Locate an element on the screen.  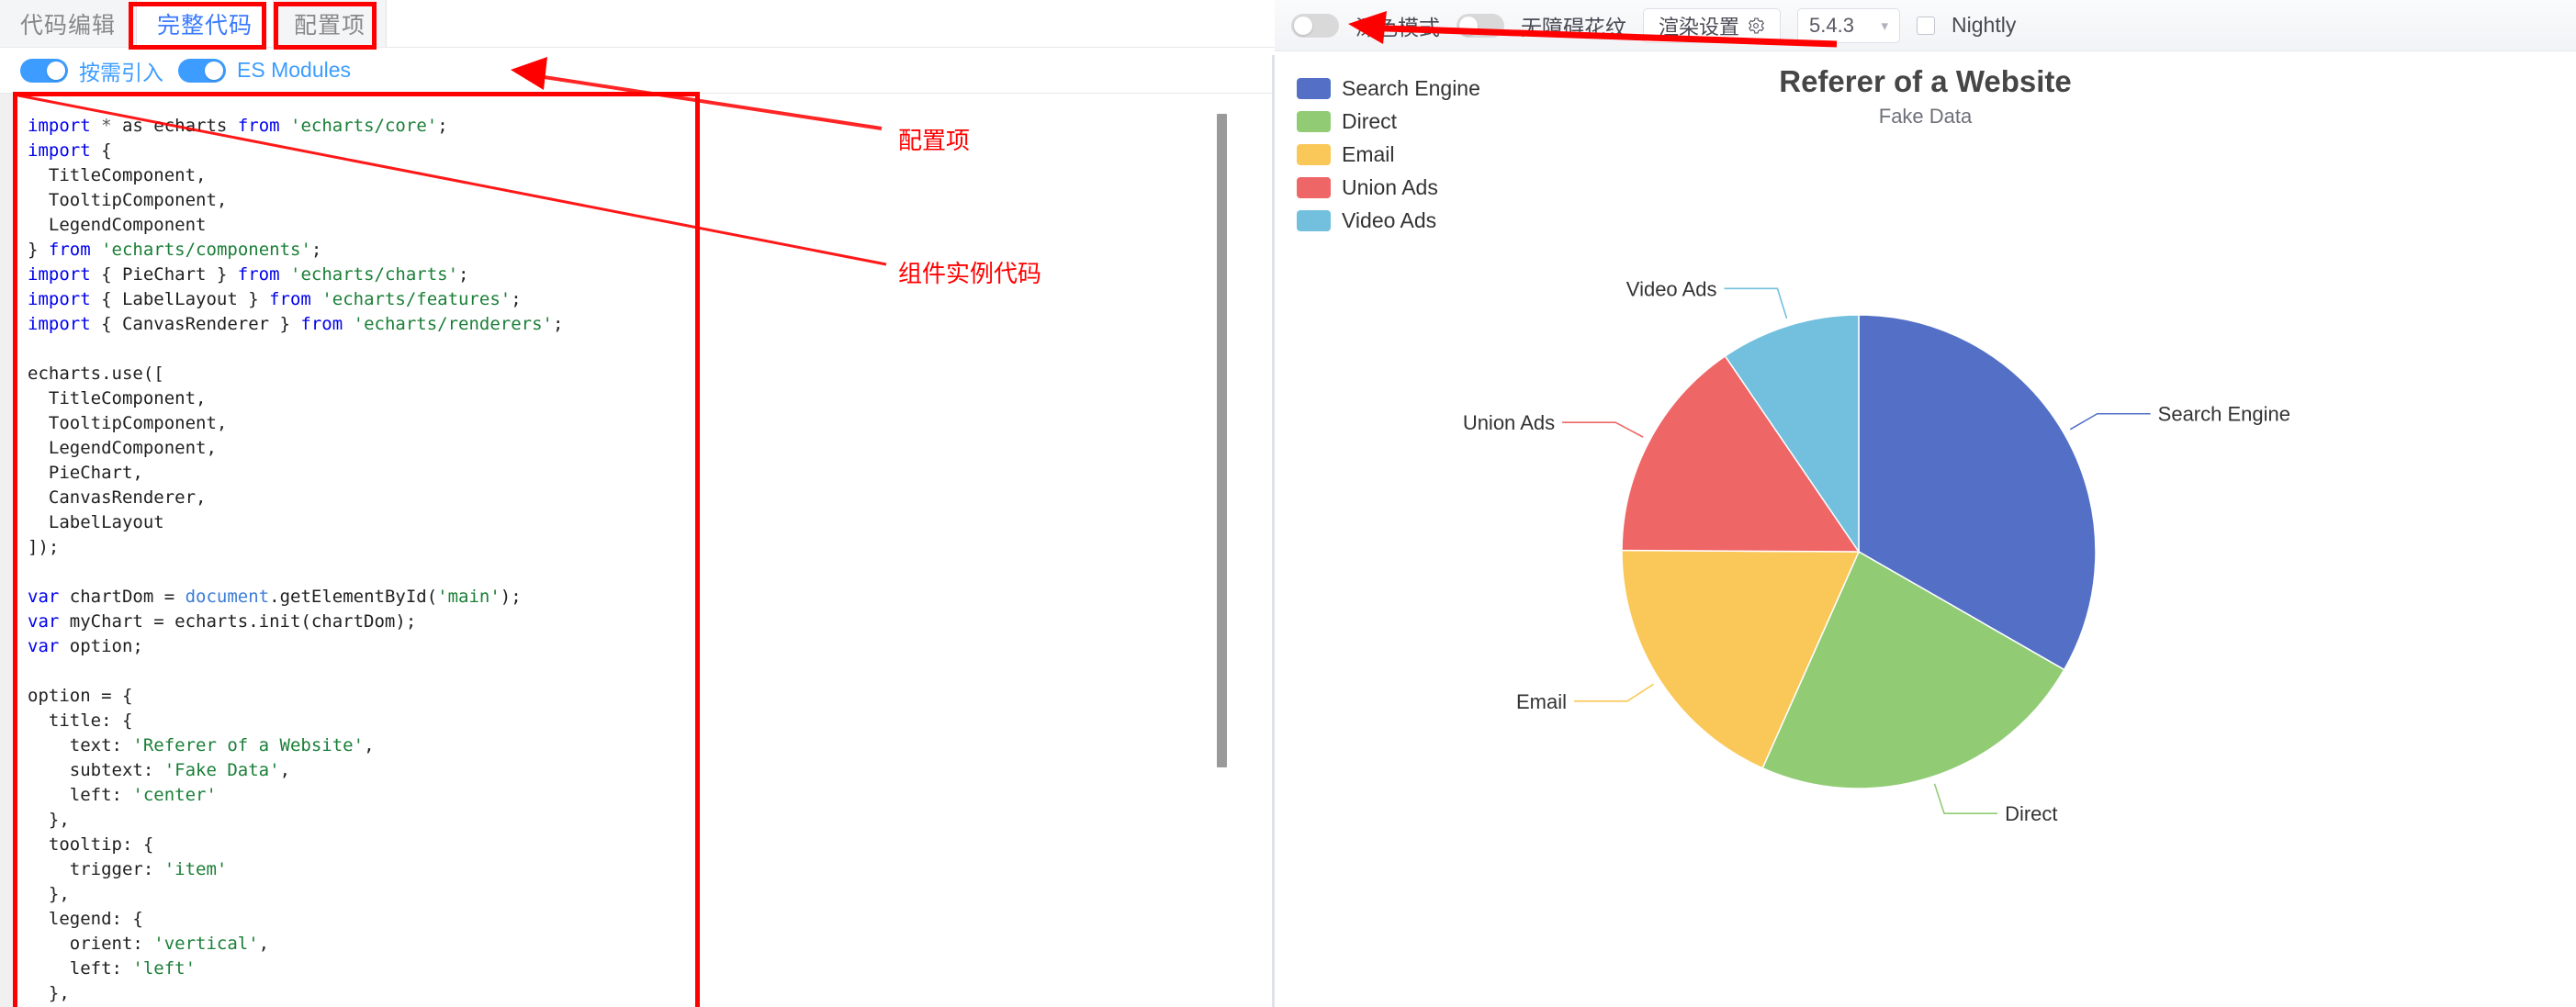
code-token: echarts.use([ is located at coordinates (96, 374).